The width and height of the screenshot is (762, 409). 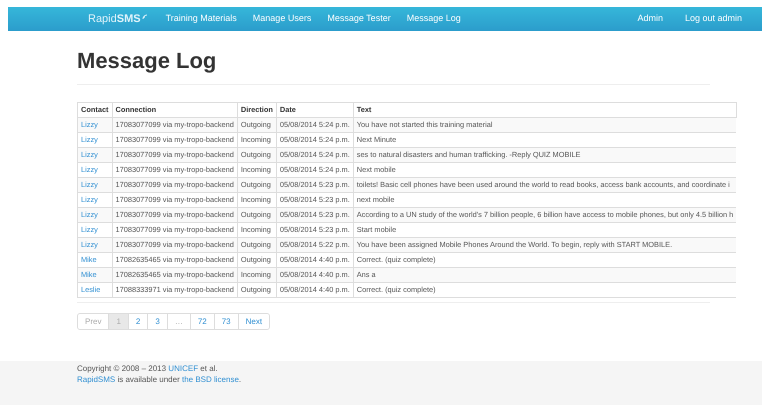 What do you see at coordinates (145, 17) in the screenshot?
I see `signal-icon` at bounding box center [145, 17].